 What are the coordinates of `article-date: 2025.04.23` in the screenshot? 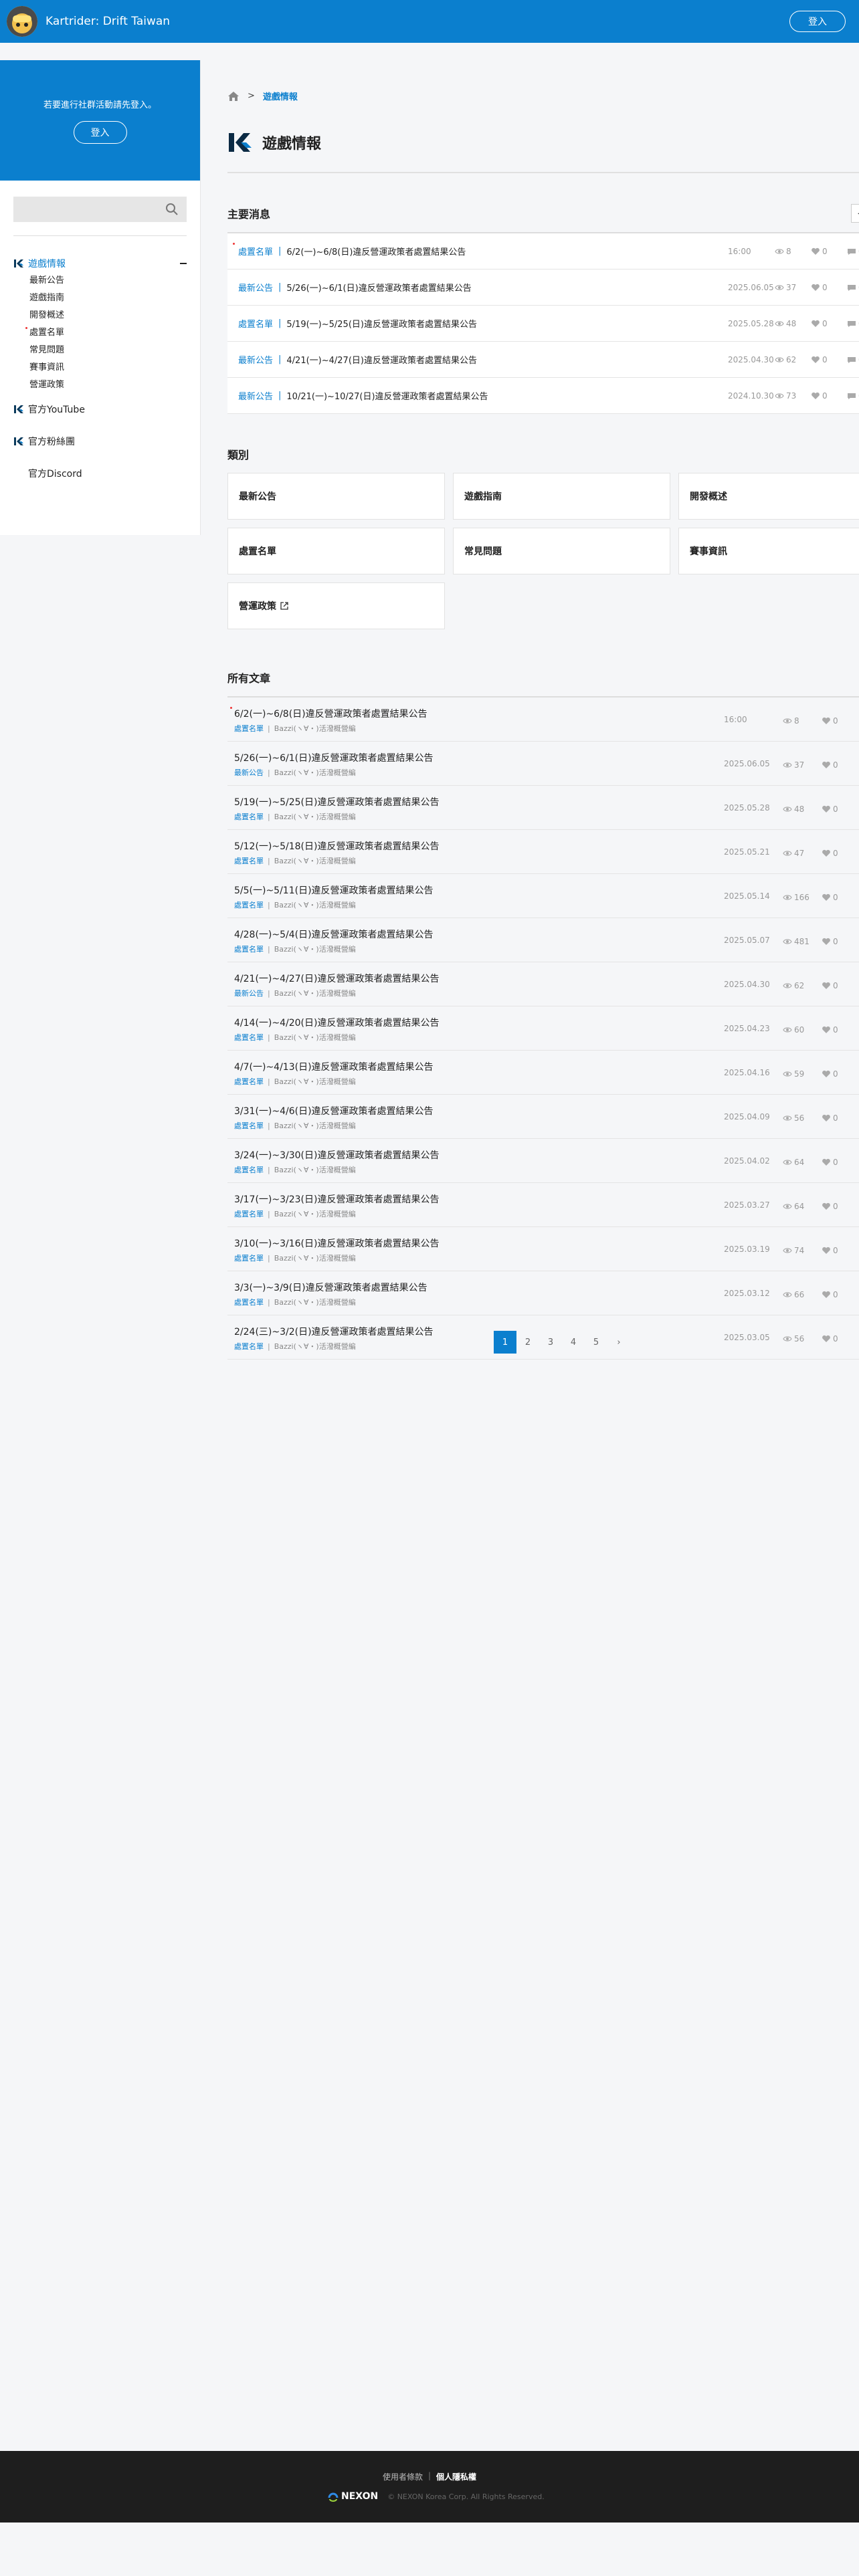 It's located at (747, 1028).